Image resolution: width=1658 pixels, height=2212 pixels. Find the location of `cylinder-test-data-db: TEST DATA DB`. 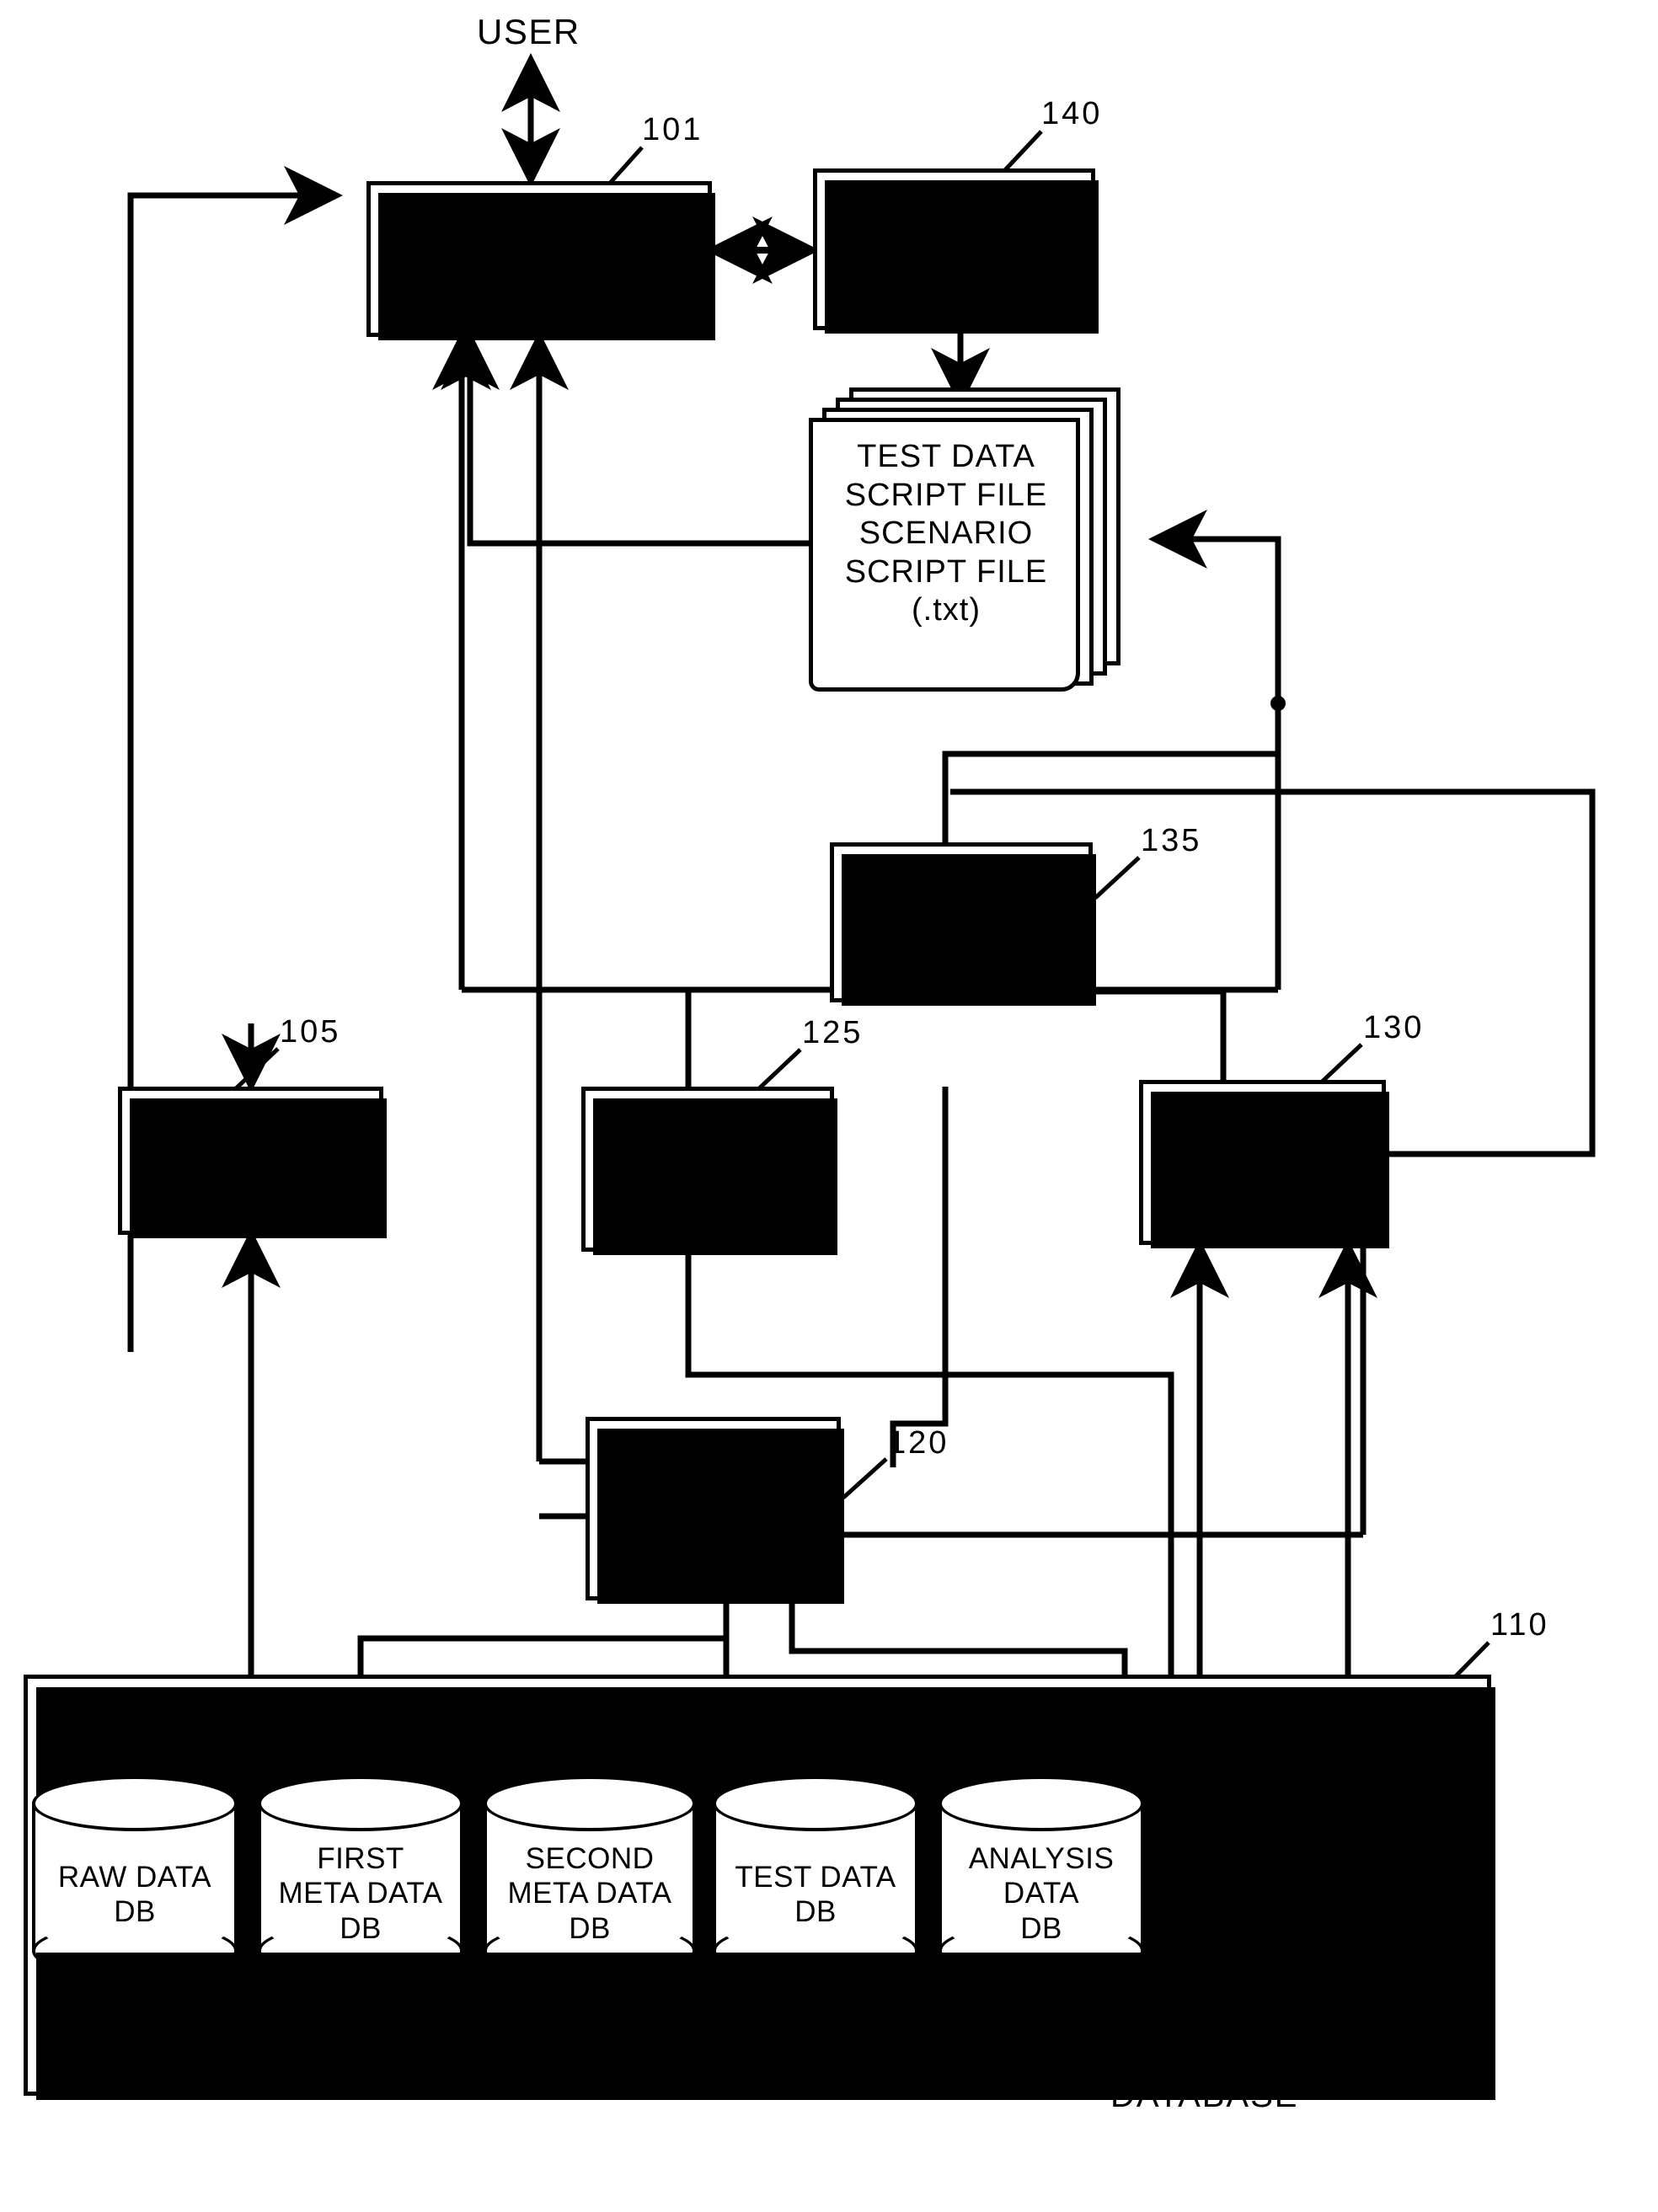

cylinder-test-data-db: TEST DATA DB is located at coordinates (816, 1878).